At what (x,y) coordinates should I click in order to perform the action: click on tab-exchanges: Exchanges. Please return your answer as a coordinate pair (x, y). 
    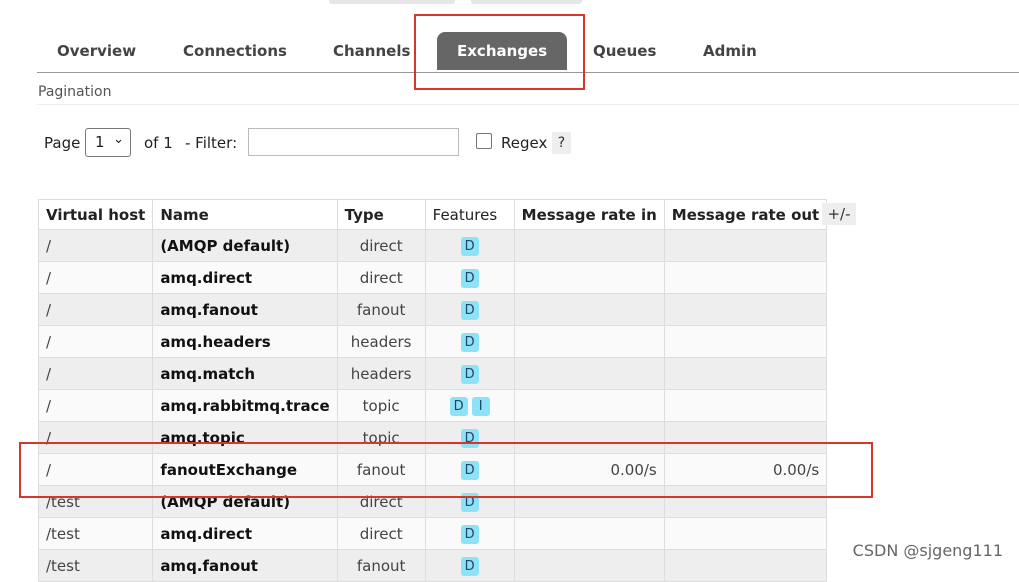
    Looking at the image, I should click on (502, 51).